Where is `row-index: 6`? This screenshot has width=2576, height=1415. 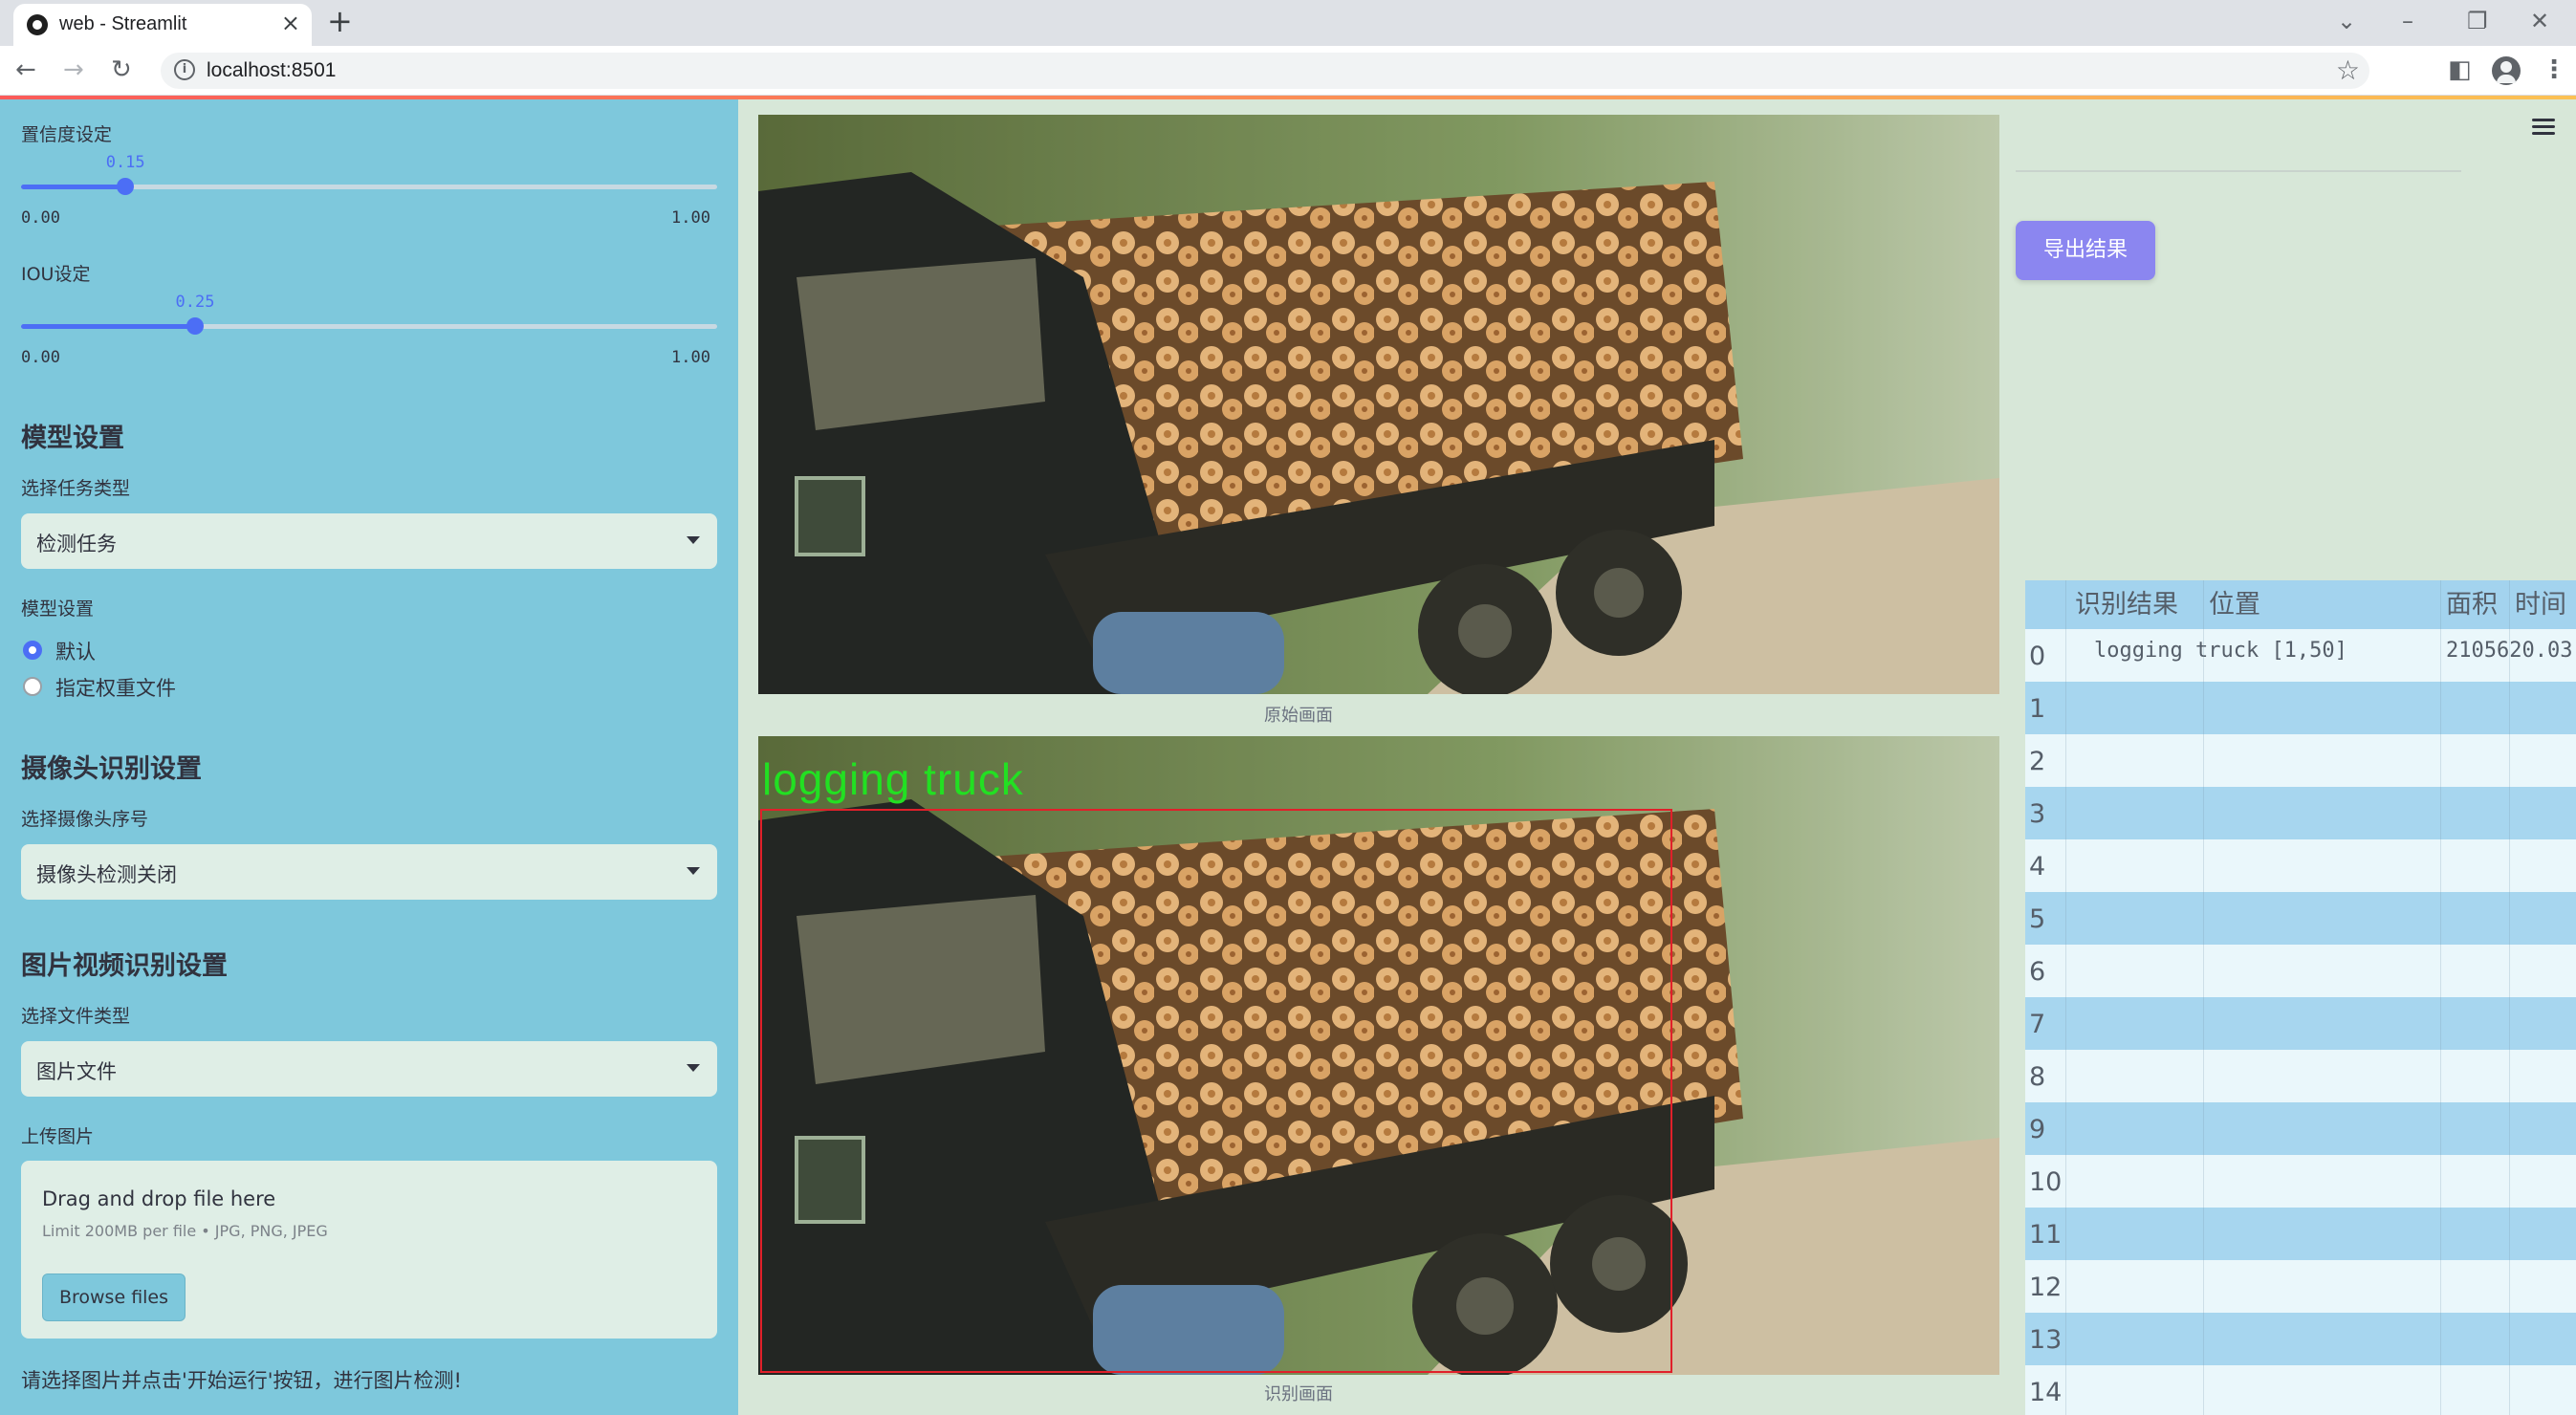 row-index: 6 is located at coordinates (2037, 972).